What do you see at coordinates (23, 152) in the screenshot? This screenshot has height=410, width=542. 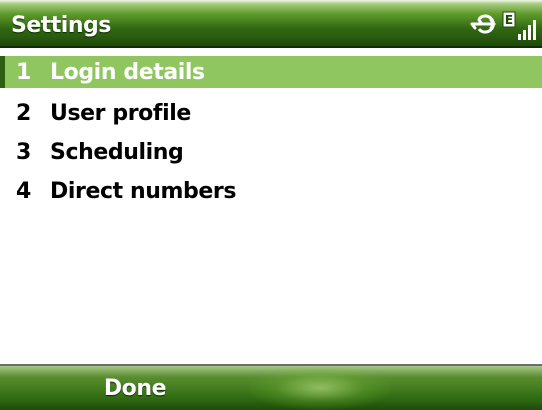 I see `menu-item-number: 3` at bounding box center [23, 152].